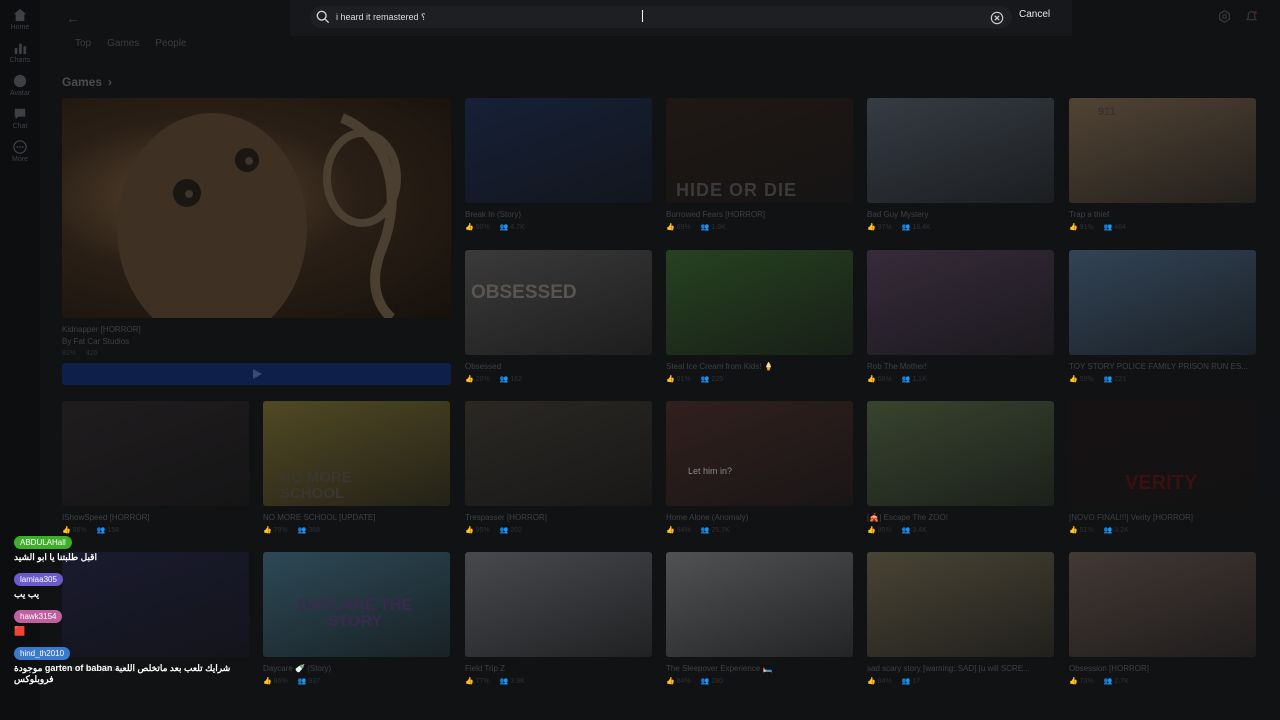  Describe the element at coordinates (678, 227) in the screenshot. I see `thumbs-up-rating: 👍 69%` at that location.